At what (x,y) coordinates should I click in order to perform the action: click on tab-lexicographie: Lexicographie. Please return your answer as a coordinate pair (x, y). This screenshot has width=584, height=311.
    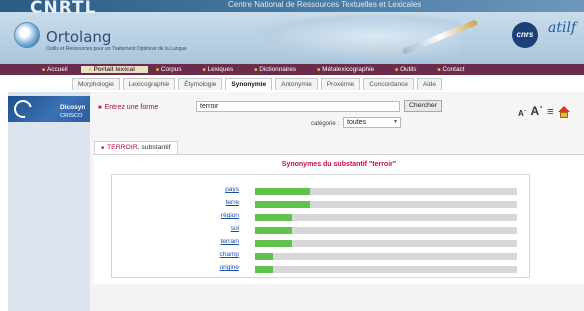
    Looking at the image, I should click on (149, 84).